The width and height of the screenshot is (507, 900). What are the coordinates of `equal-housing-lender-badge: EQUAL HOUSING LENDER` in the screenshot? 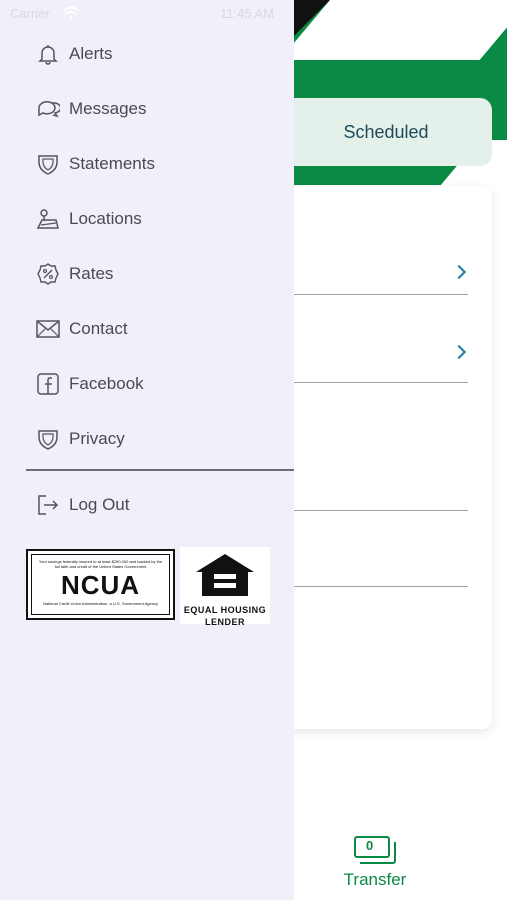 It's located at (225, 587).